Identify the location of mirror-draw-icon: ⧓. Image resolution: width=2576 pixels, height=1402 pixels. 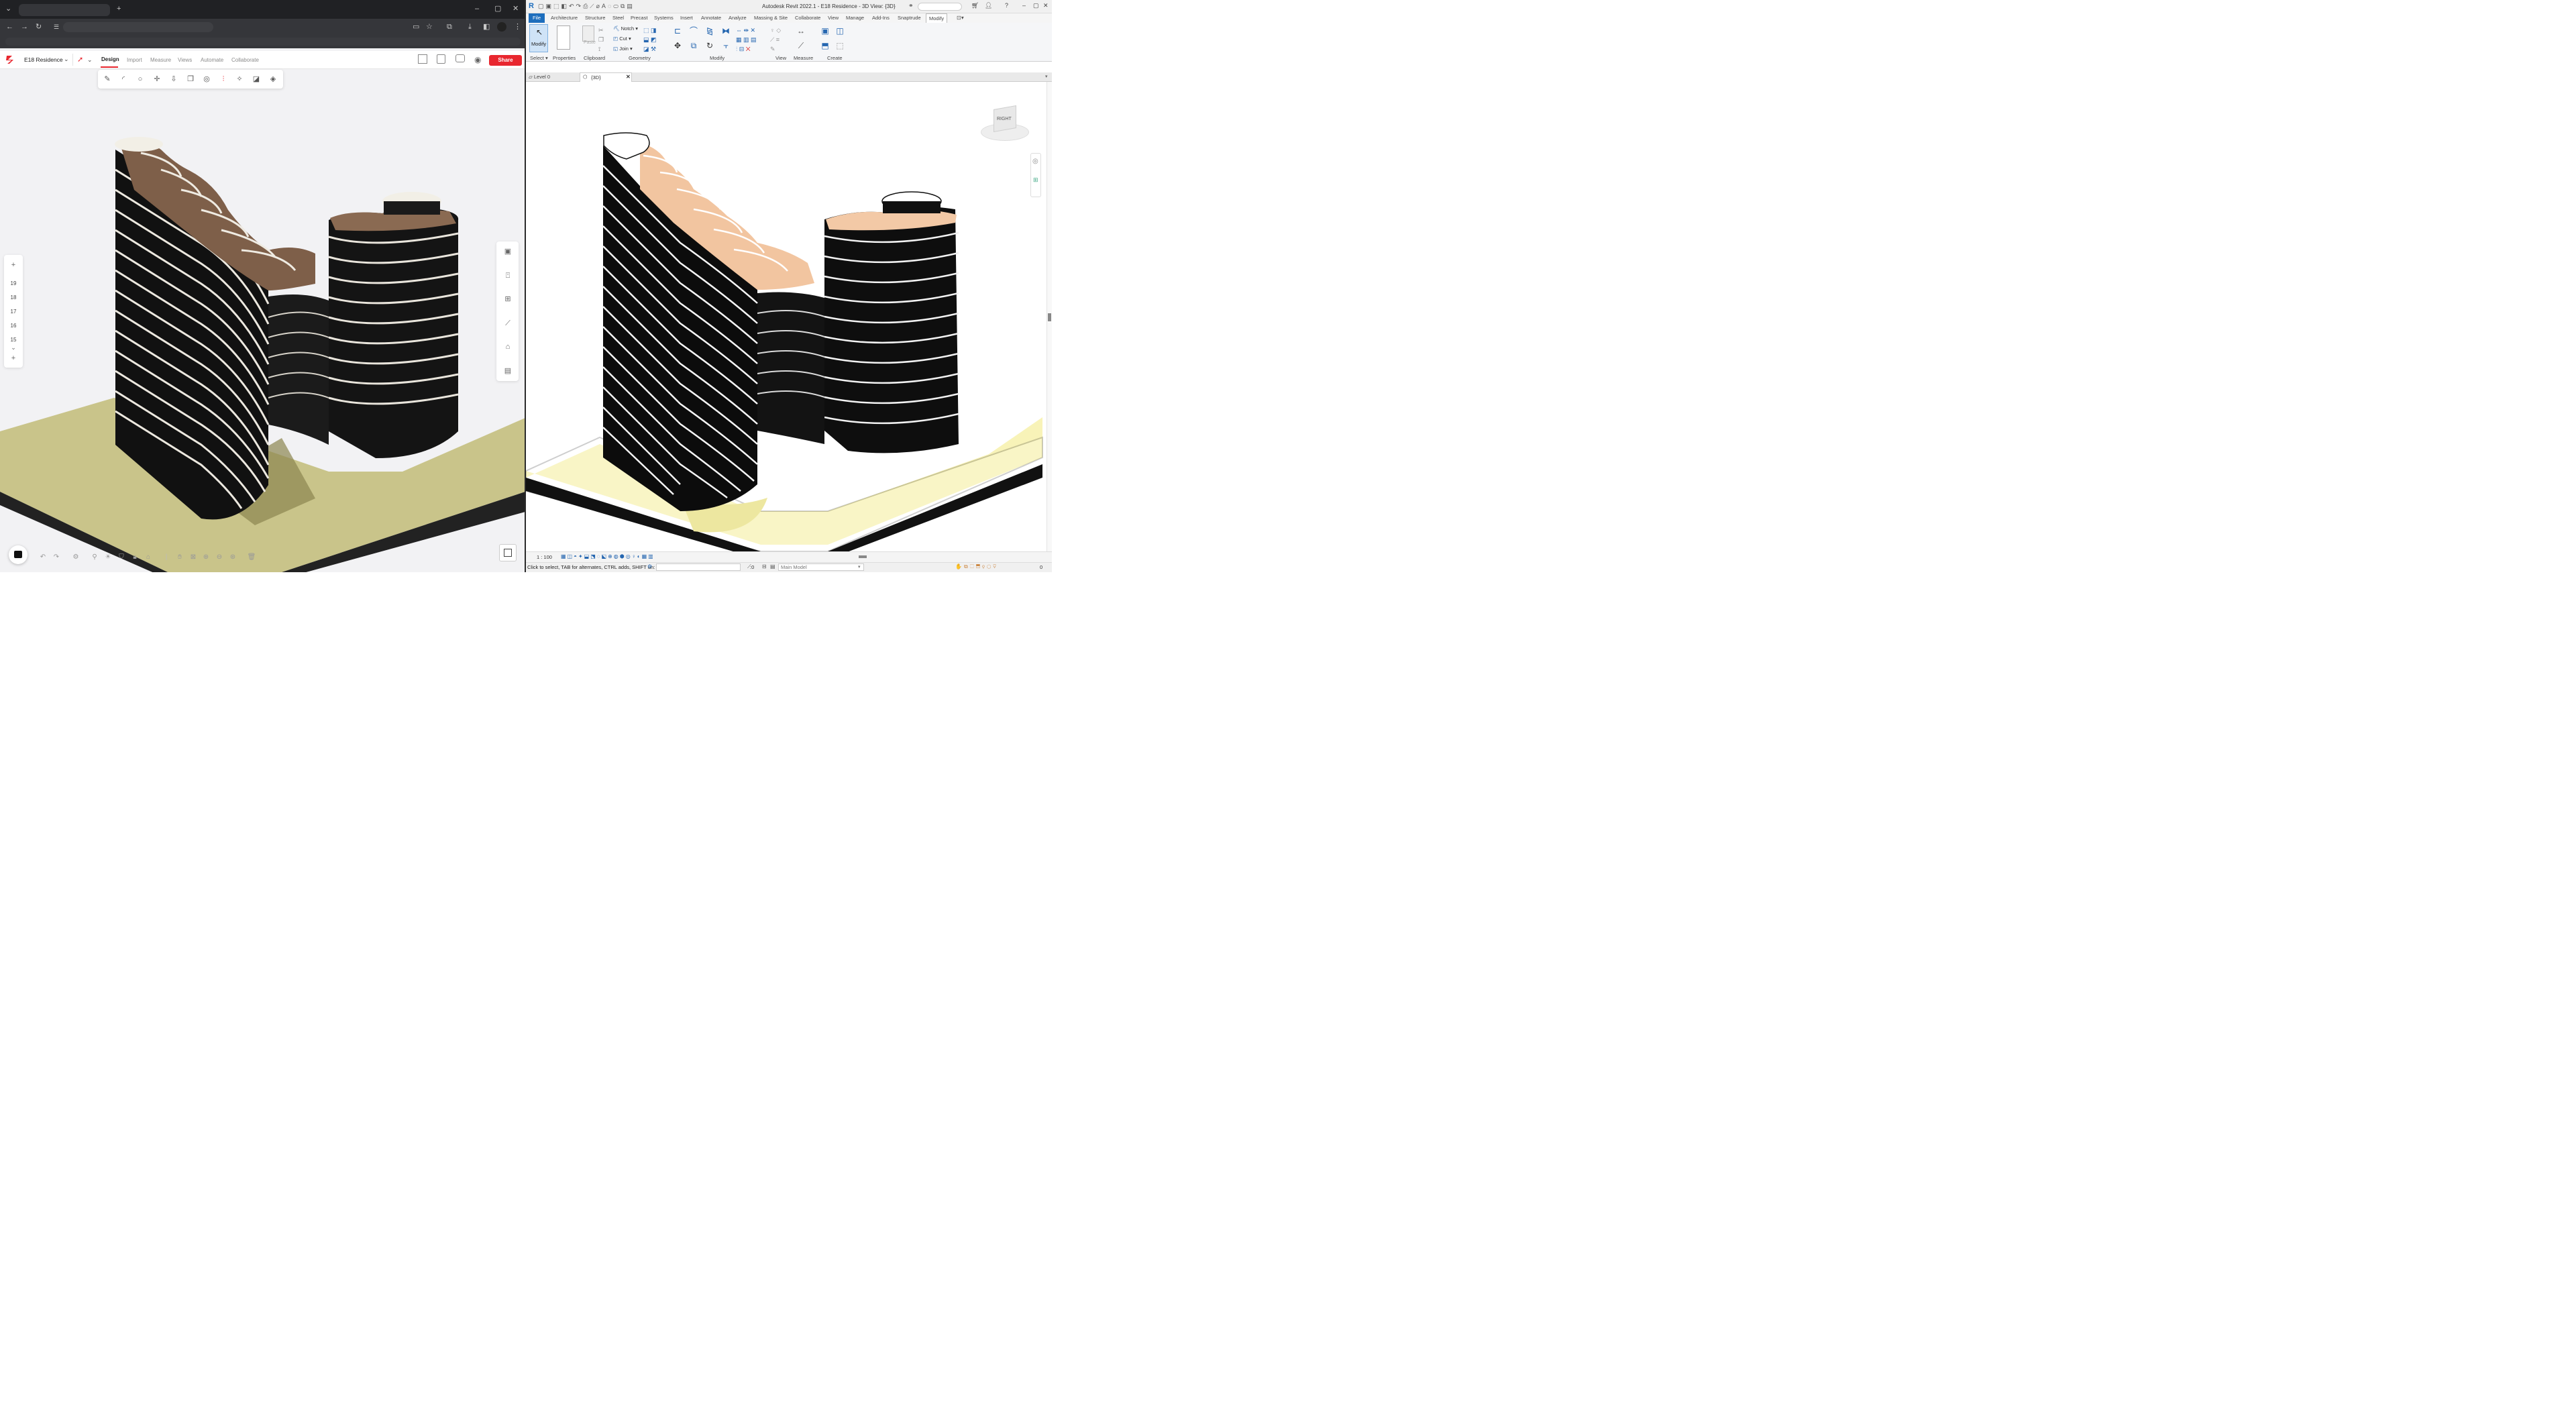
(725, 30).